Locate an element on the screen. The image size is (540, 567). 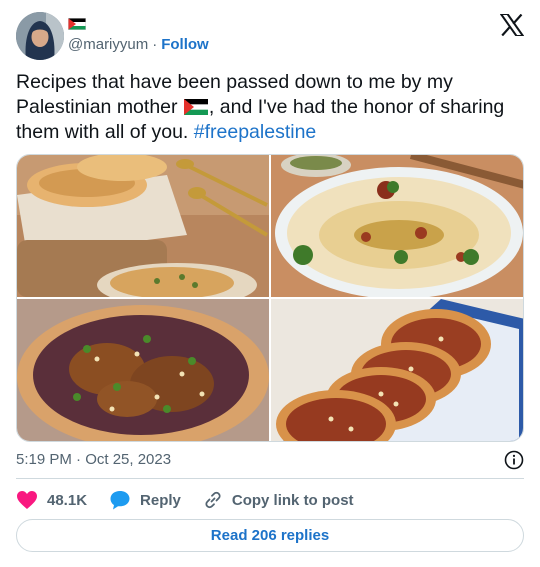
speech-bubble-icon is located at coordinates (120, 500).